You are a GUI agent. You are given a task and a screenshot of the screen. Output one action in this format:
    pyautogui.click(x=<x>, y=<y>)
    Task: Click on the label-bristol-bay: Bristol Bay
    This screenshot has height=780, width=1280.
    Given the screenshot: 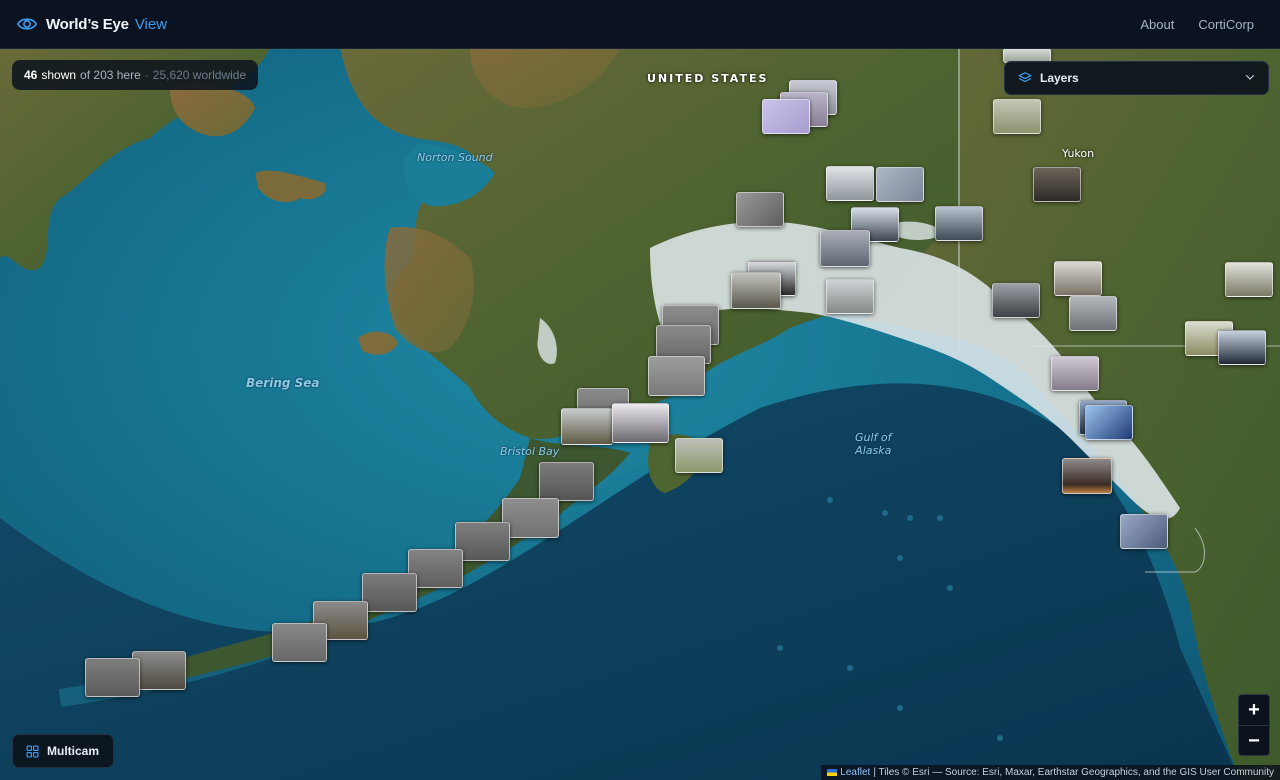 What is the action you would take?
    pyautogui.click(x=530, y=451)
    